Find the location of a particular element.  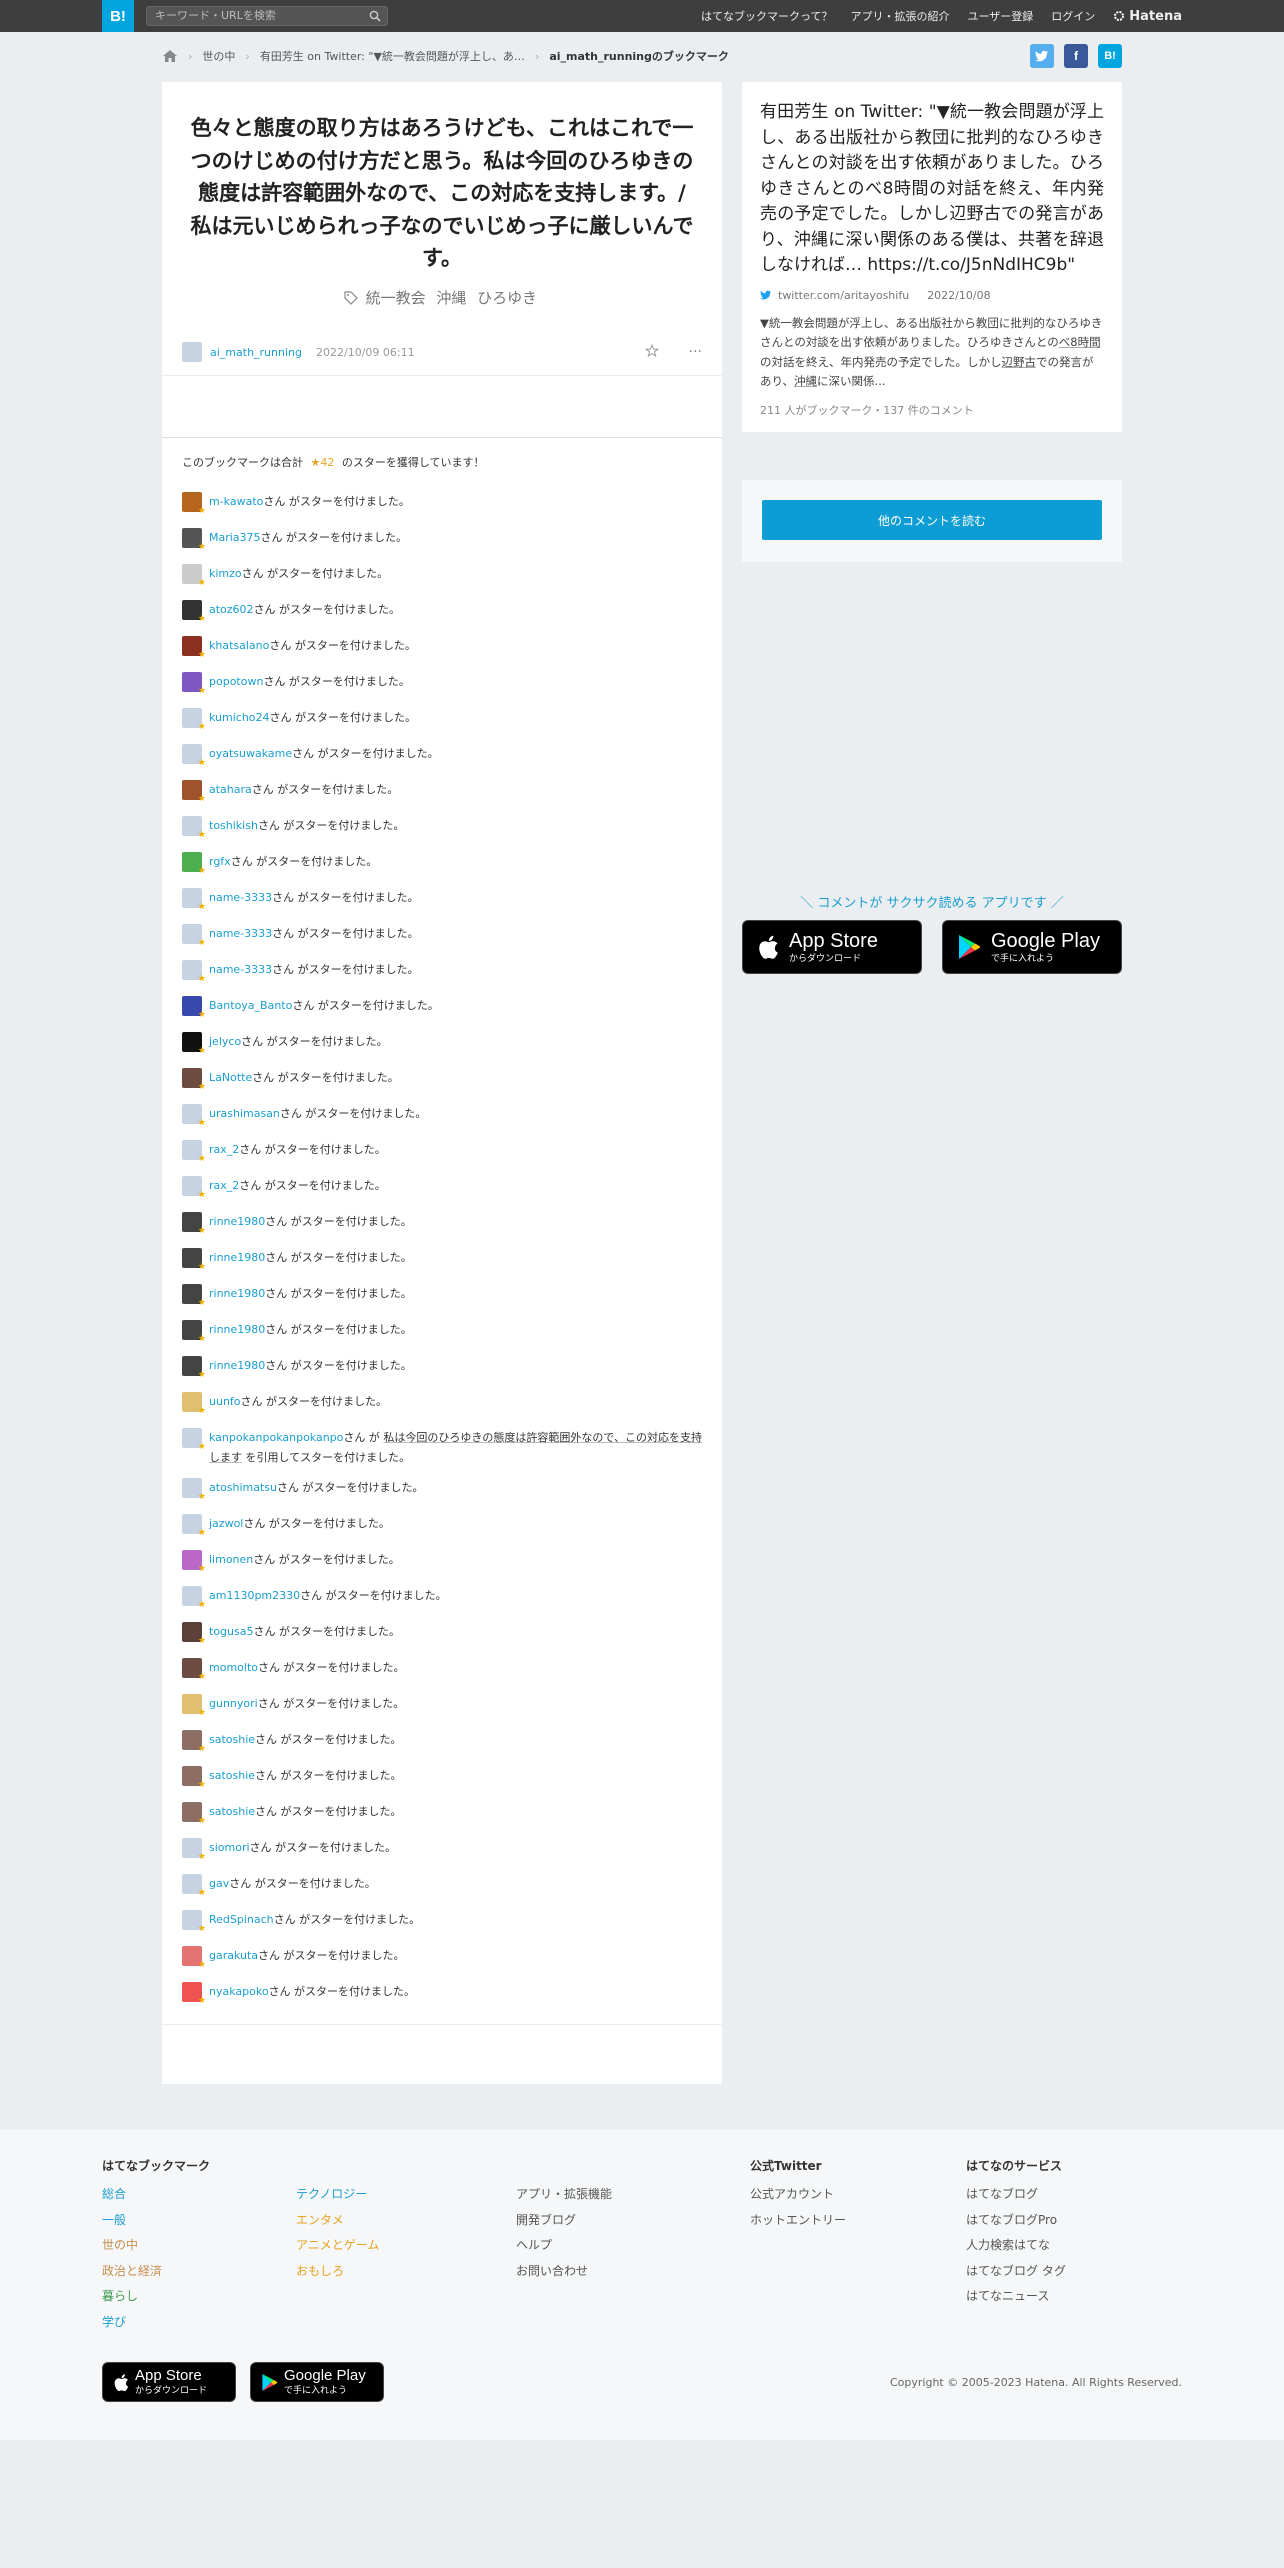

star-user-link: satoshie is located at coordinates (232, 1775).